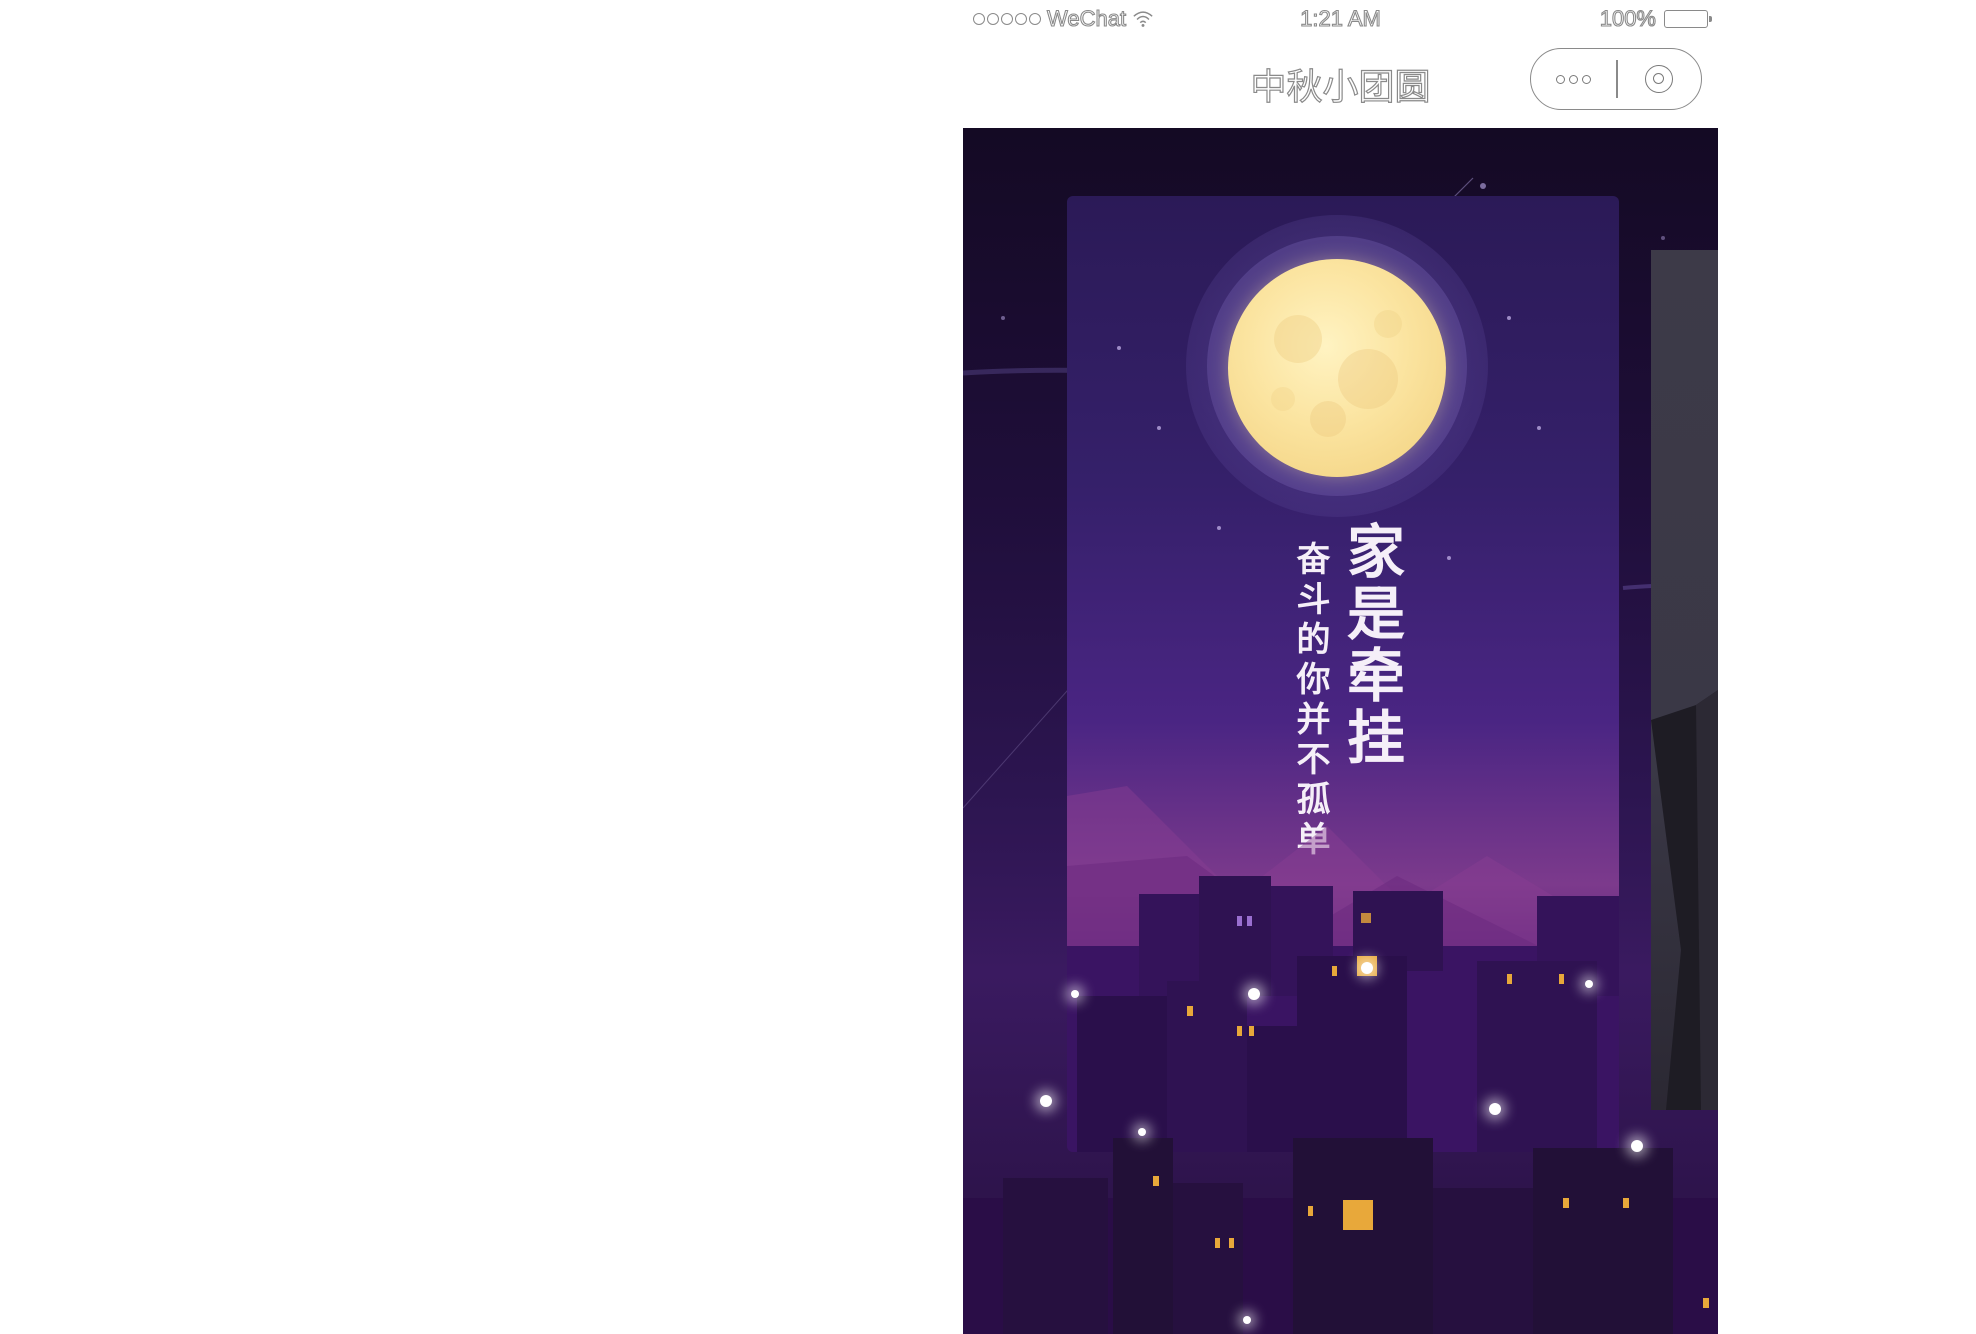 The image size is (1976, 1334). Describe the element at coordinates (1336, 373) in the screenshot. I see `moon-crater-texture` at that location.